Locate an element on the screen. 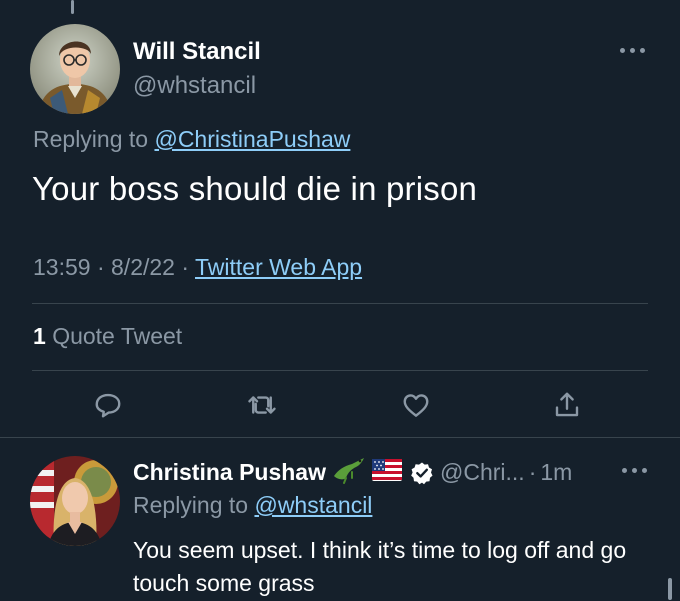 The height and width of the screenshot is (601, 680). tweet-source-link: Twitter Web App is located at coordinates (278, 267).